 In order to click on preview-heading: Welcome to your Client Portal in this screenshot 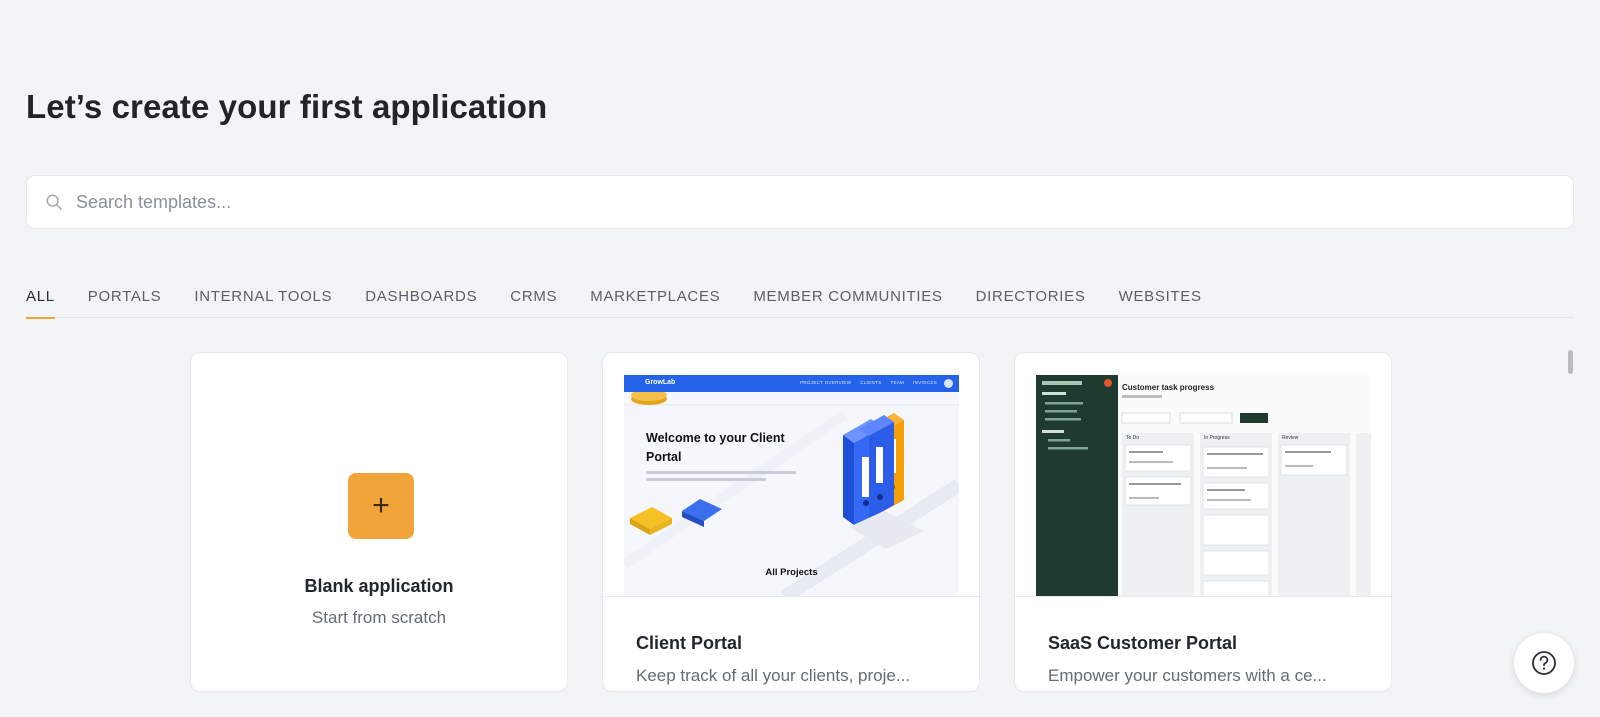, I will do `click(715, 447)`.